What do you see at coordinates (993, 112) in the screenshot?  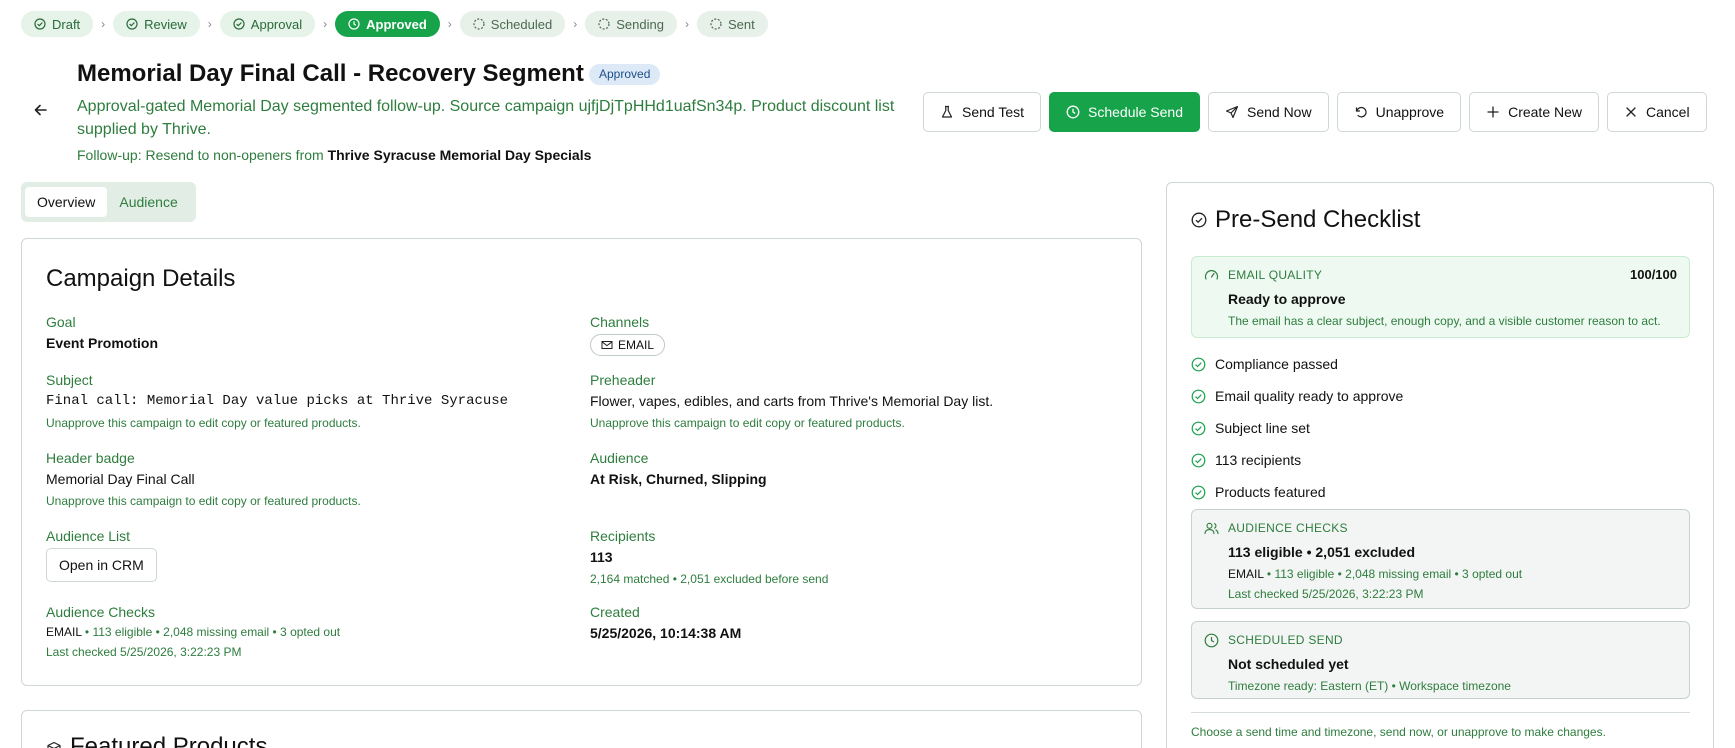 I see `send-test-label: Send Test` at bounding box center [993, 112].